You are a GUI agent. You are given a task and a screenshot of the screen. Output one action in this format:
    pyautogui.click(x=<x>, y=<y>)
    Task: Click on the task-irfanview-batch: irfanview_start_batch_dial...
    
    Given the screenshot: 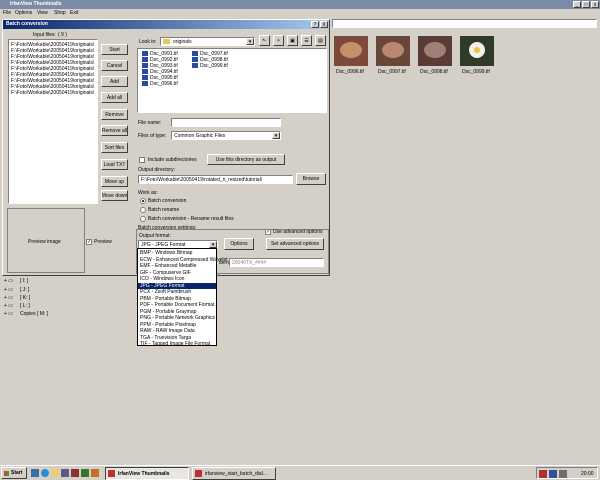 What is the action you would take?
    pyautogui.click(x=234, y=473)
    